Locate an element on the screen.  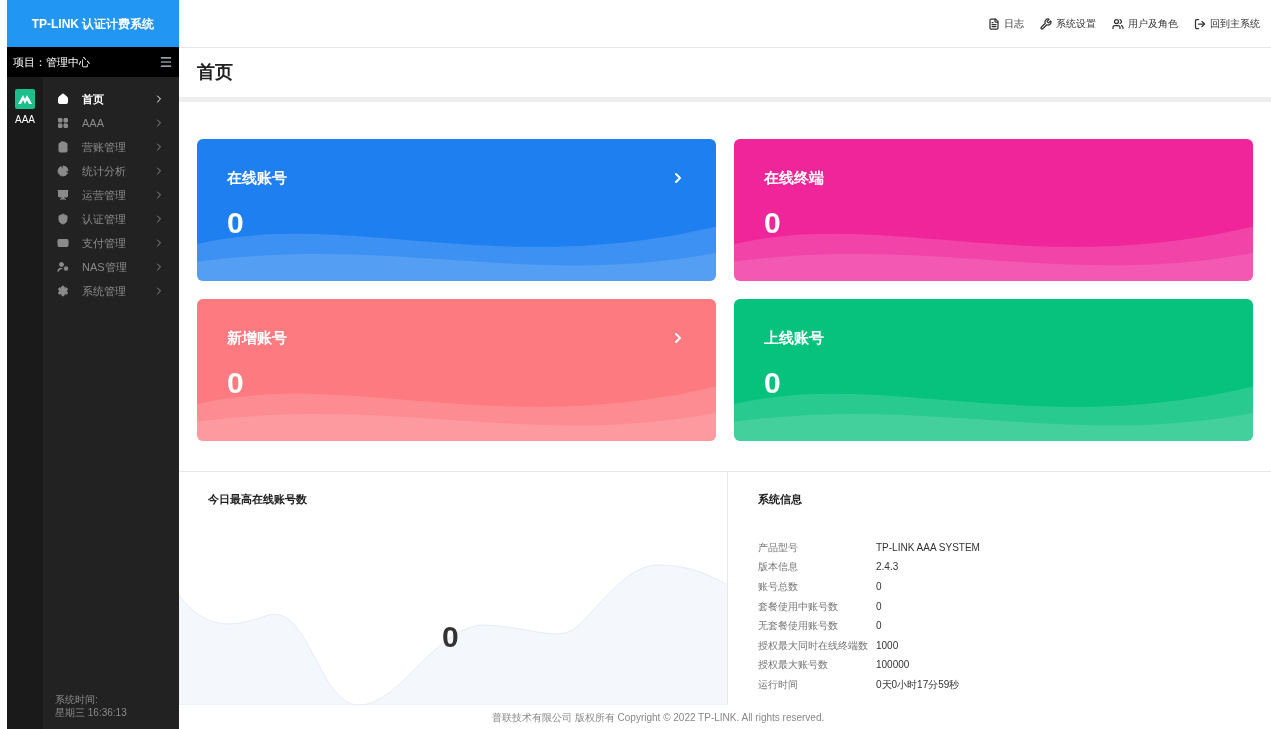
project-label: 项目：管理中心 is located at coordinates (51, 62).